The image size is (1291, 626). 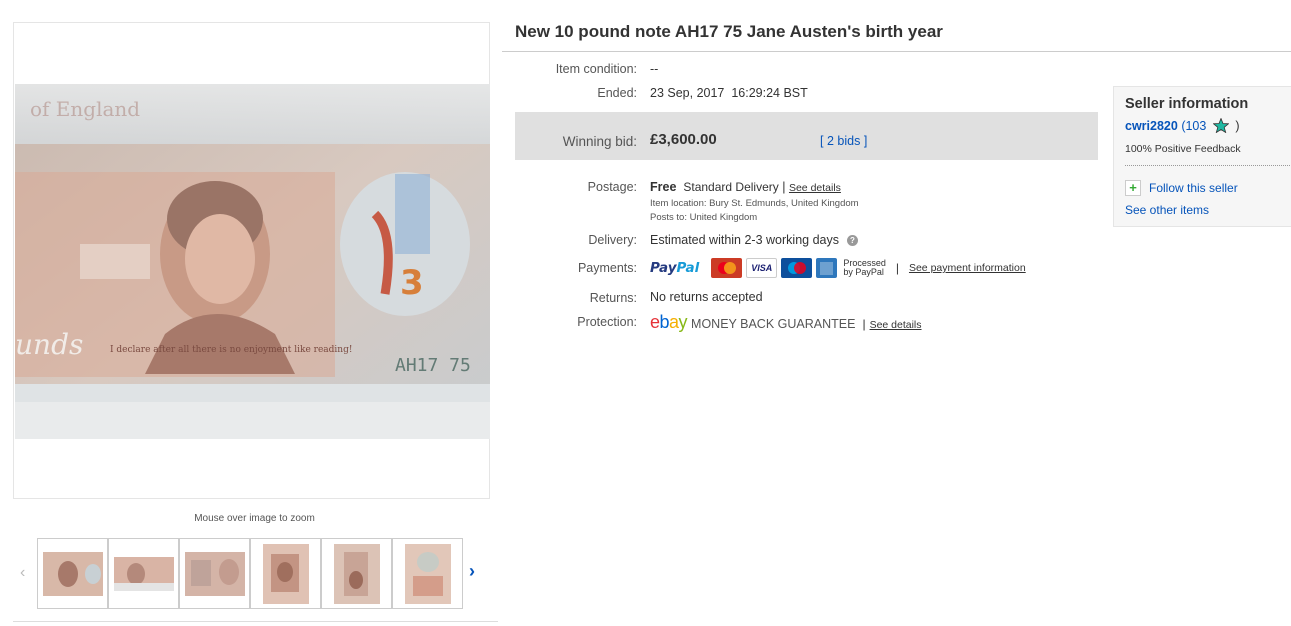 I want to click on follow-seller-button: + Follow this seller, so click(x=1181, y=188).